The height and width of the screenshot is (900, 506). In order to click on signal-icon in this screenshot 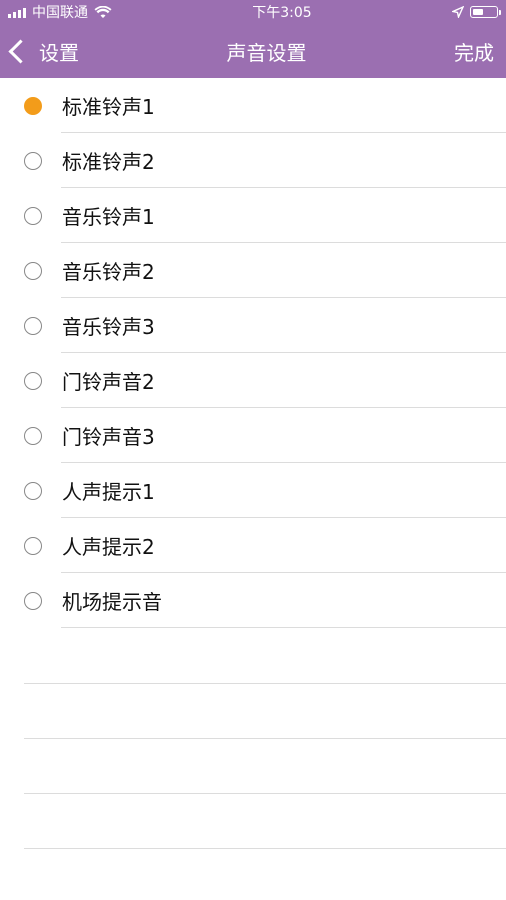, I will do `click(17, 12)`.